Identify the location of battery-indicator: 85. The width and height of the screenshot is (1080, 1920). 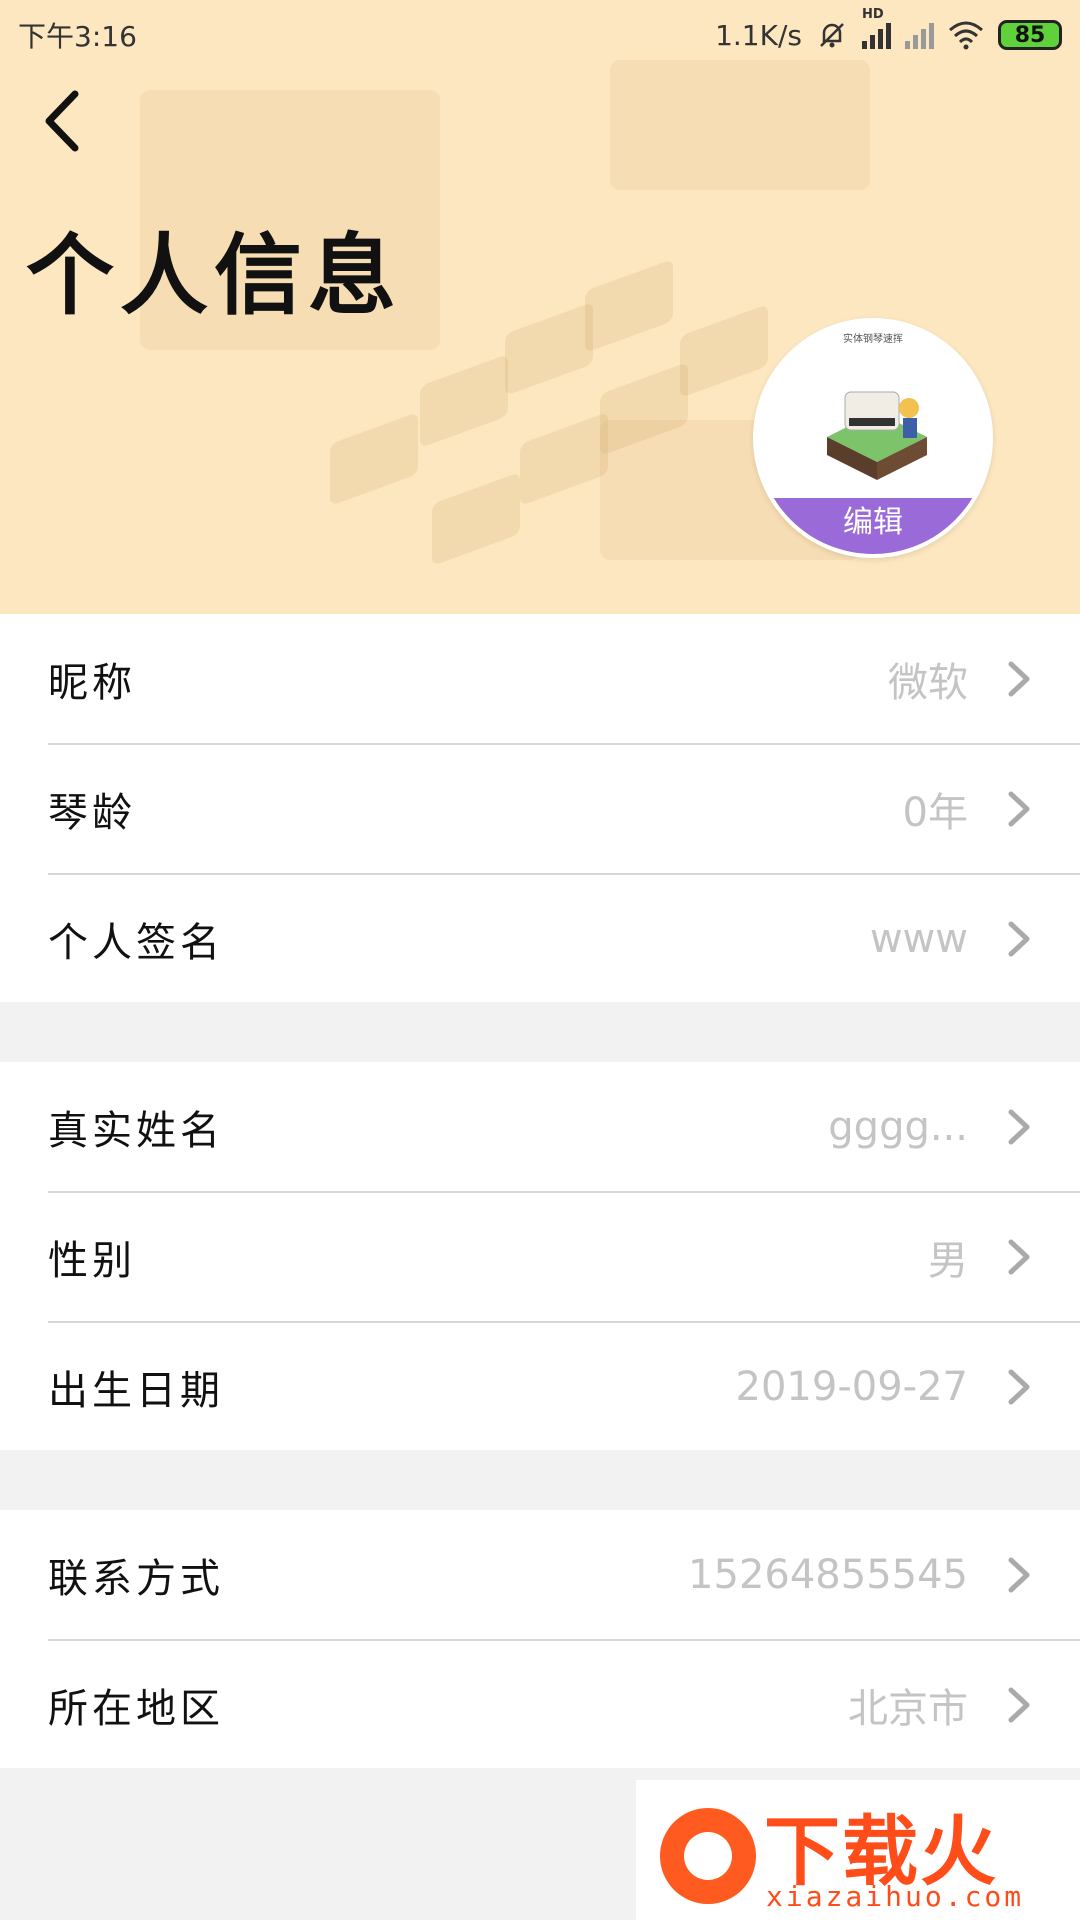
(1030, 35).